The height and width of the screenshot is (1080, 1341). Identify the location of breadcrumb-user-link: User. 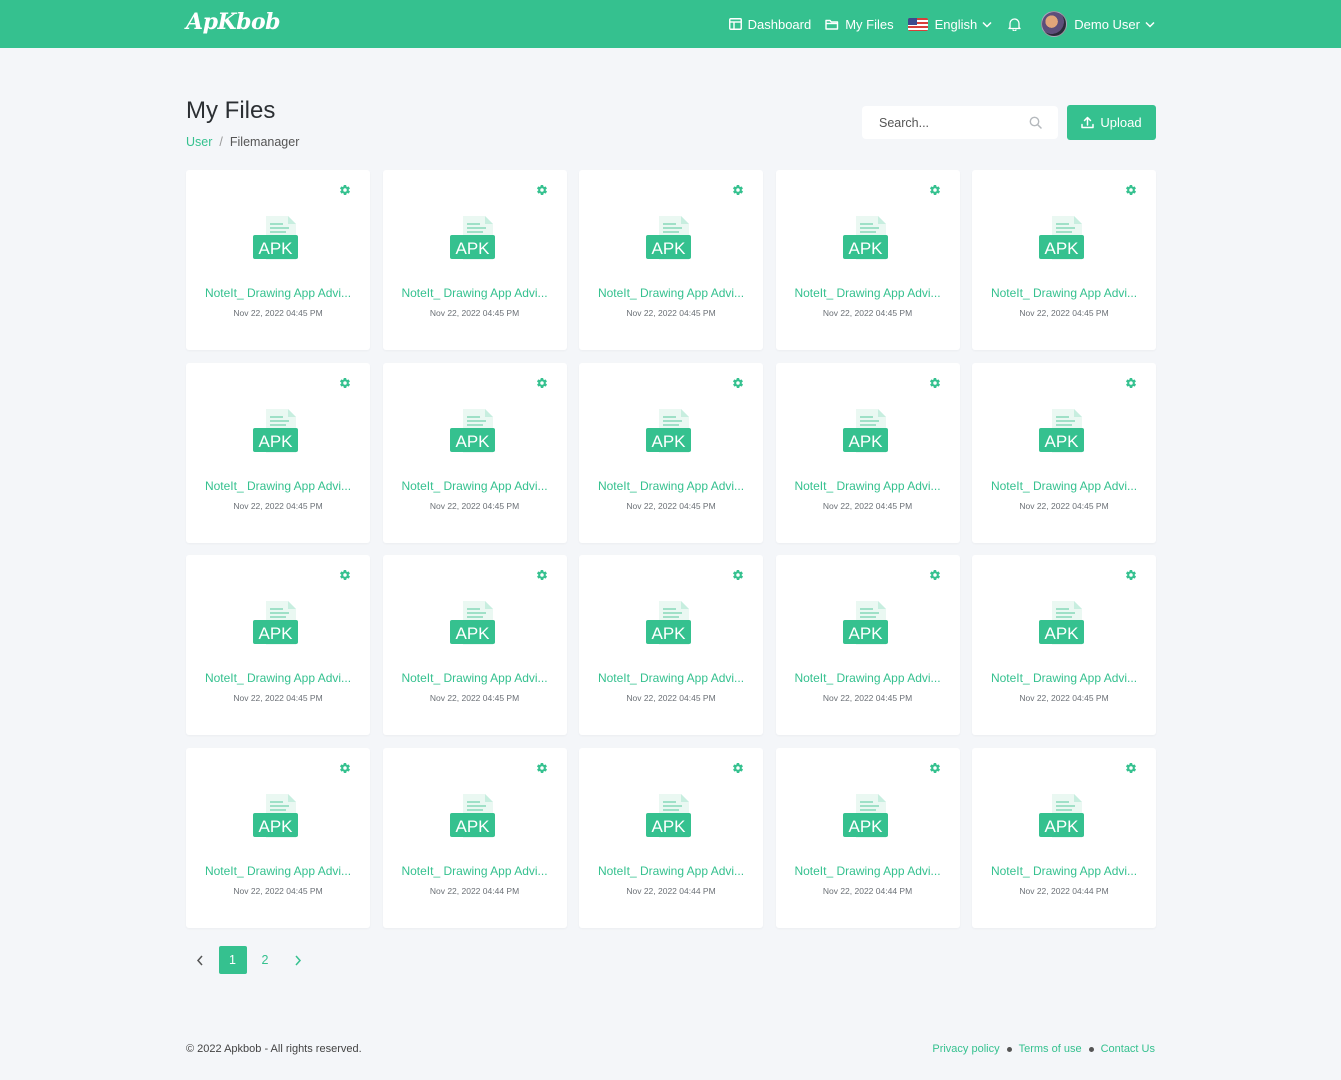
(199, 142).